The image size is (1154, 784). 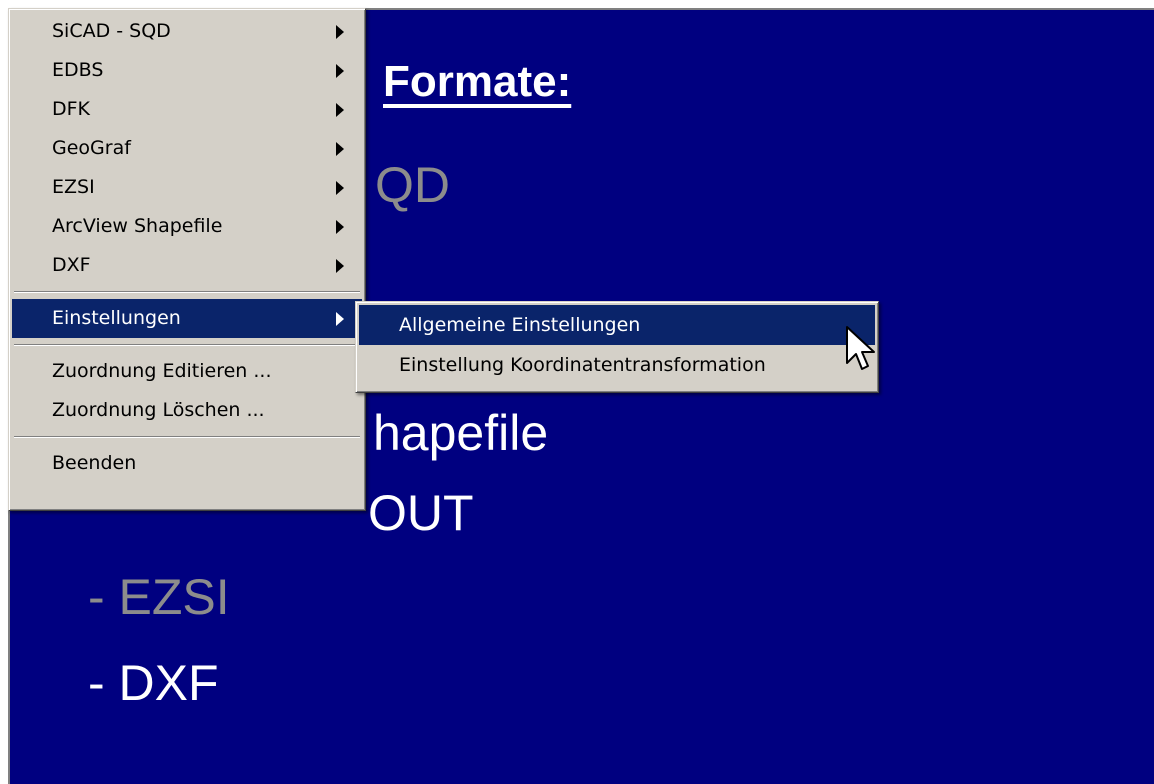 What do you see at coordinates (520, 325) in the screenshot?
I see `submenu-item-label: Allgemeine Einstellungen` at bounding box center [520, 325].